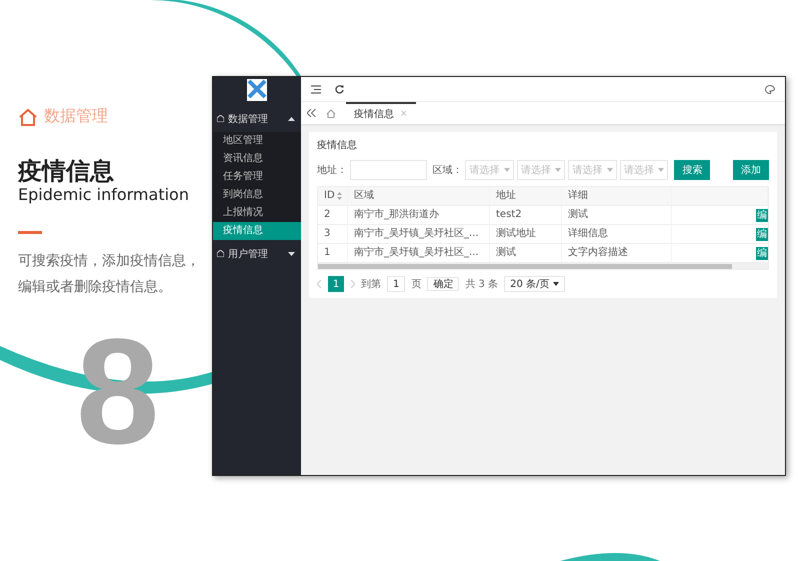 The image size is (800, 561). I want to click on column-header: 地址, so click(526, 196).